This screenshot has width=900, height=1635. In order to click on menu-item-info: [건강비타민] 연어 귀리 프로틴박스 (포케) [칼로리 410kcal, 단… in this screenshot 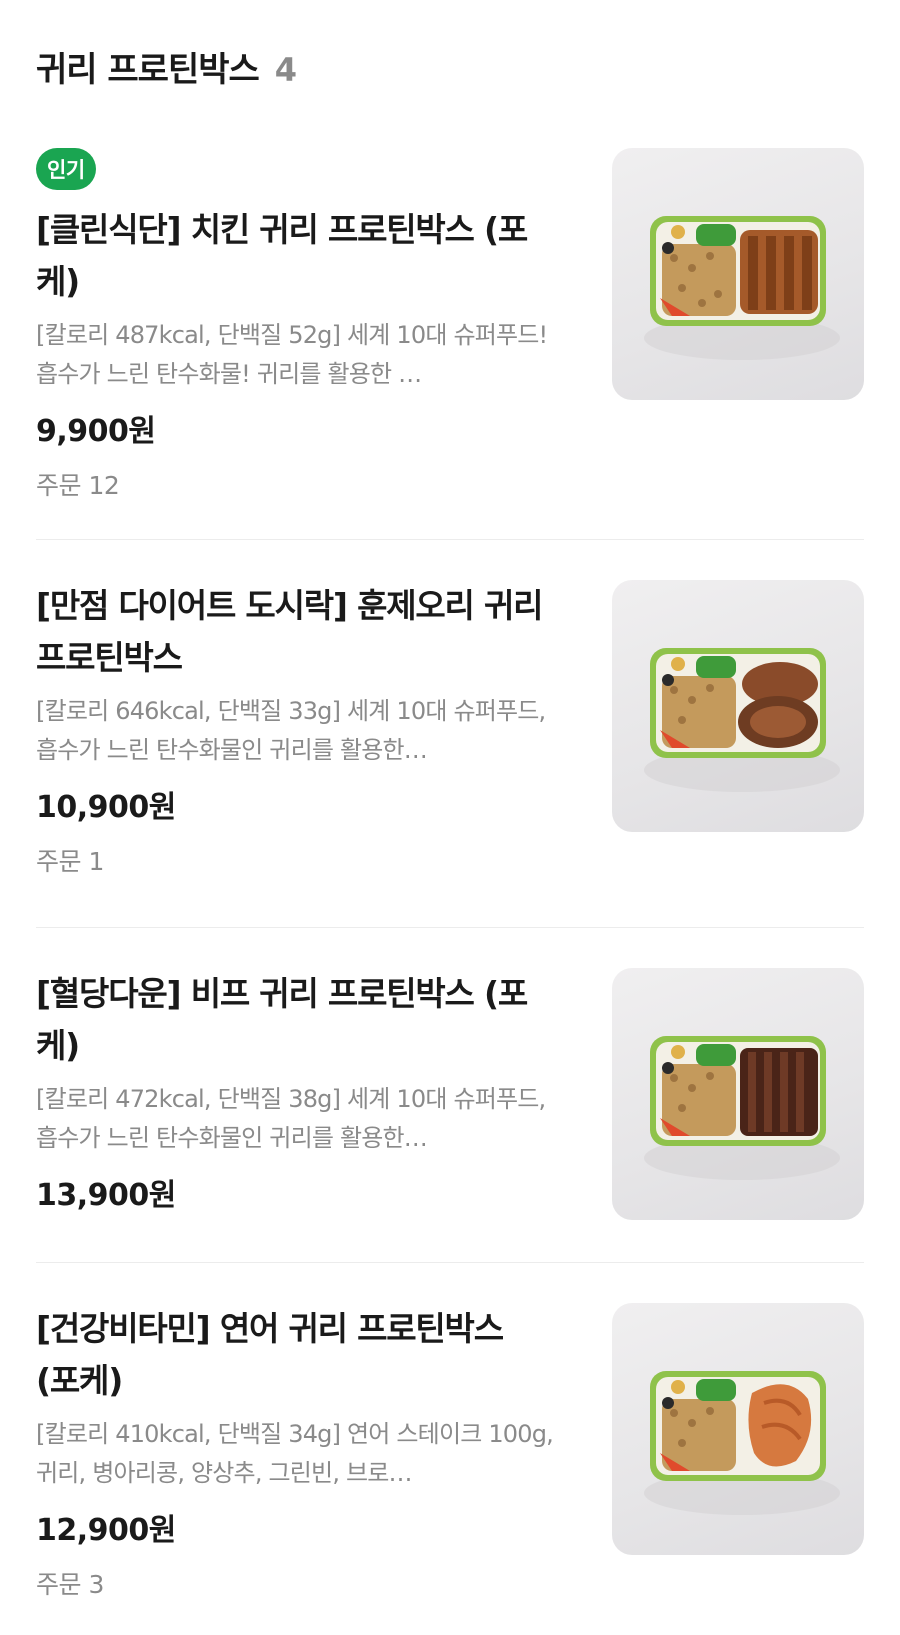, I will do `click(296, 1469)`.